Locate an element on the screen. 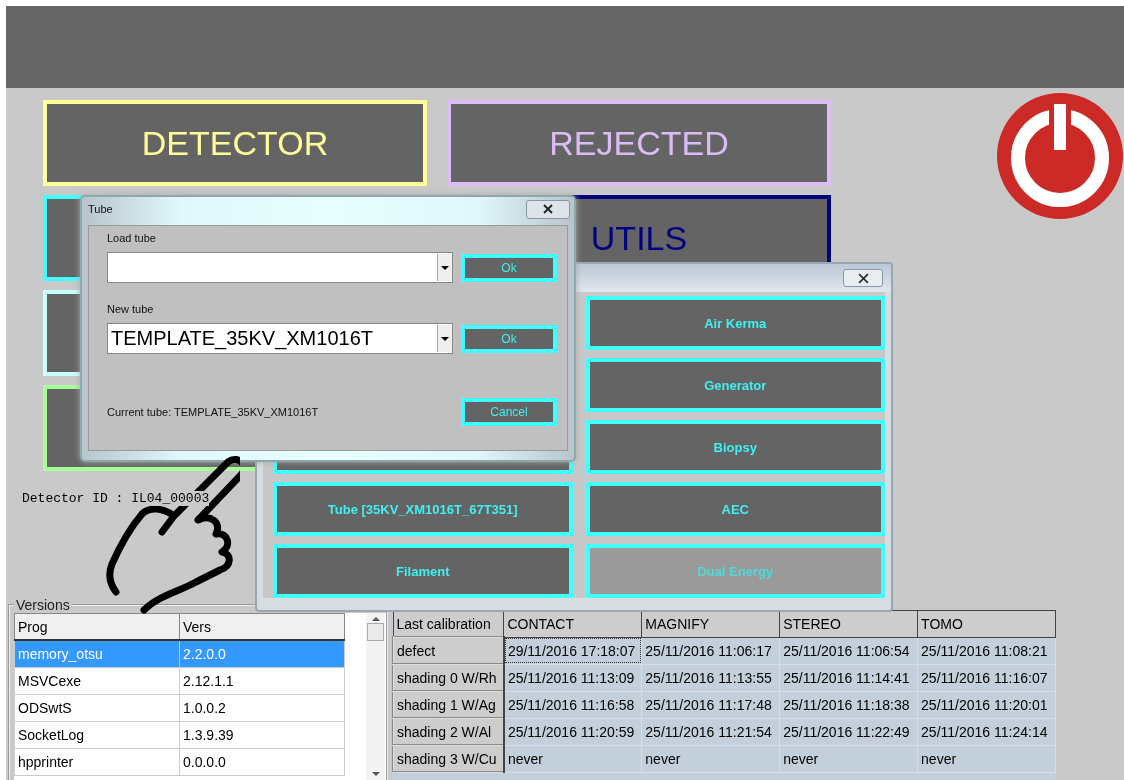  table-cell: 25/11/2016 11:16:58 is located at coordinates (572, 704).